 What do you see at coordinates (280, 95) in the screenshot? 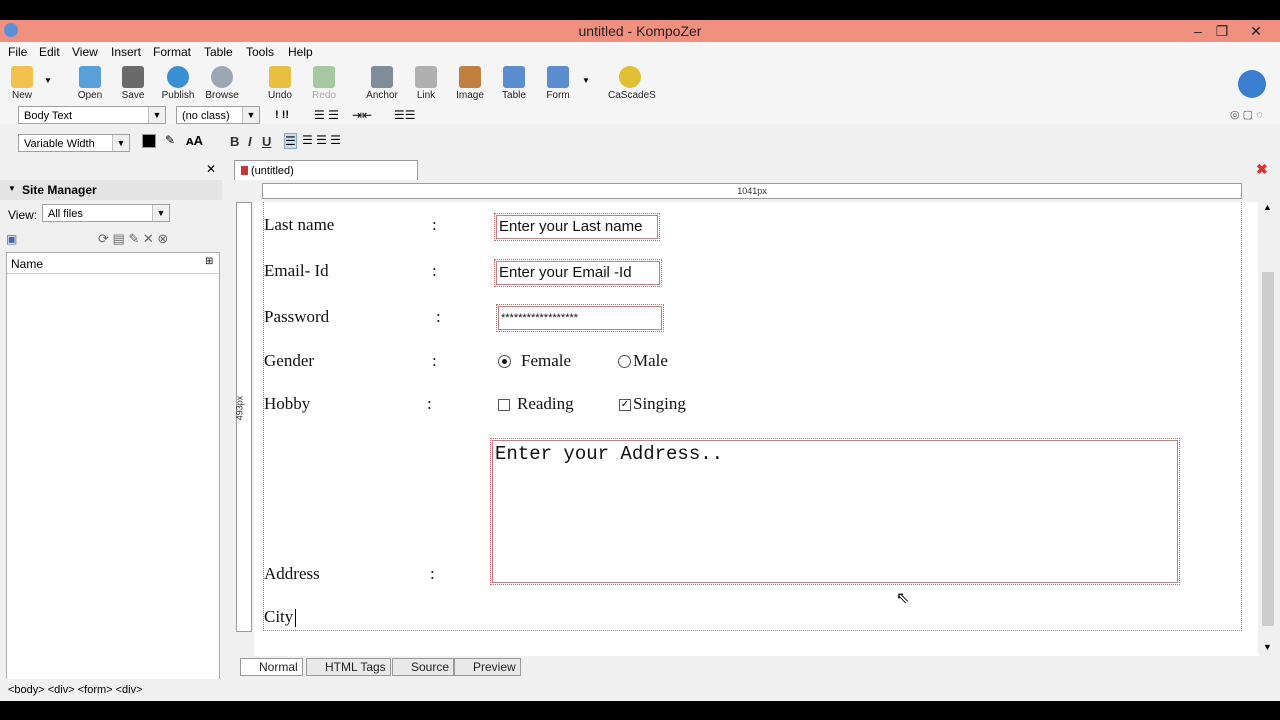
I see `undo-label: Undo` at bounding box center [280, 95].